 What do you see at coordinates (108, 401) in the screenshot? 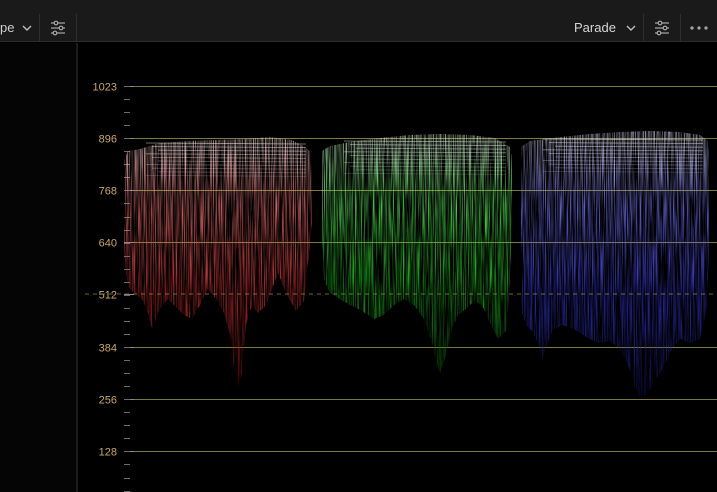
I see `axis-label: 256` at bounding box center [108, 401].